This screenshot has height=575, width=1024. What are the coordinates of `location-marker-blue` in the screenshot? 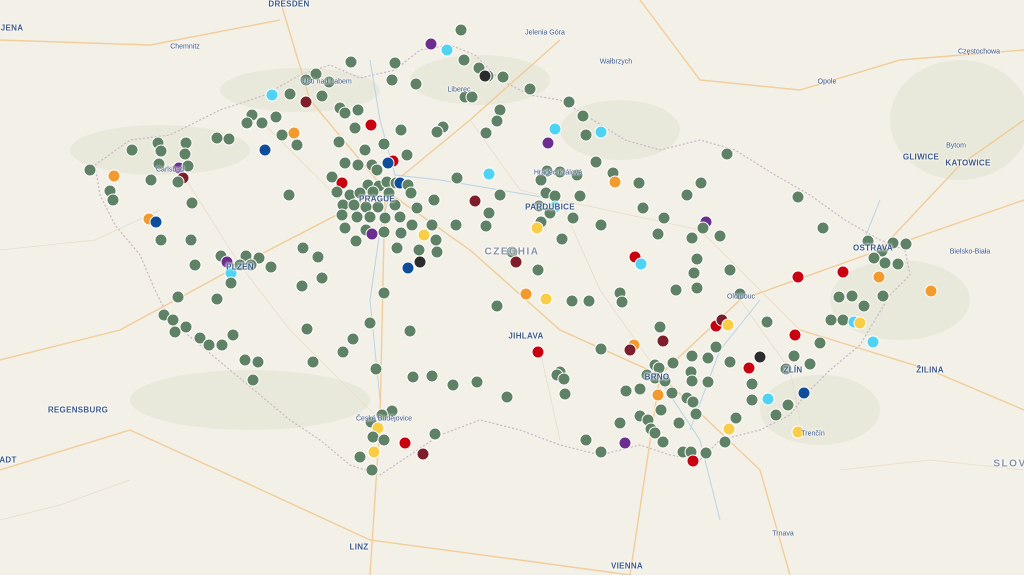 It's located at (156, 222).